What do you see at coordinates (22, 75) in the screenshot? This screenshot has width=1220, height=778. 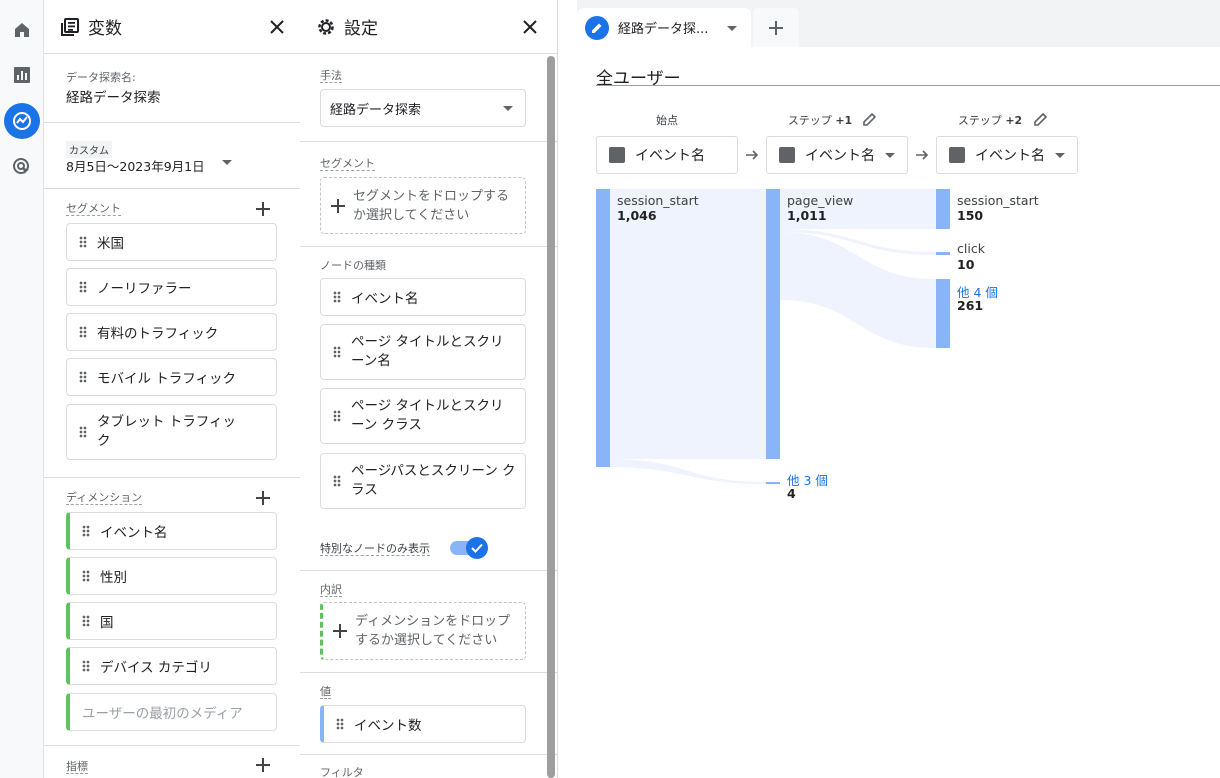 I see `reports-icon` at bounding box center [22, 75].